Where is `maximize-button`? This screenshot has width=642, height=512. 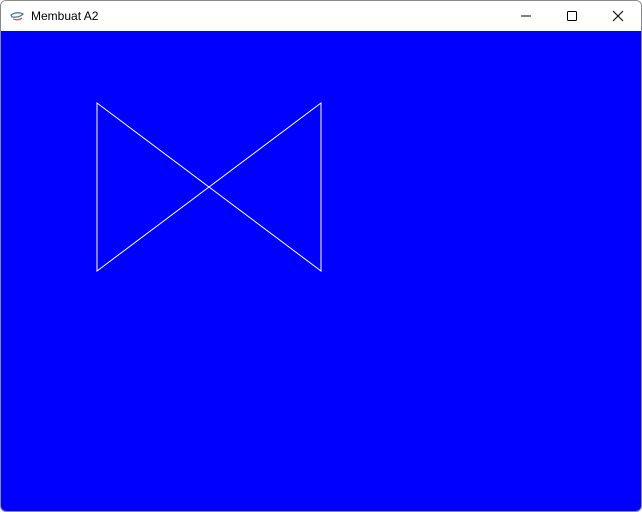
maximize-button is located at coordinates (572, 16).